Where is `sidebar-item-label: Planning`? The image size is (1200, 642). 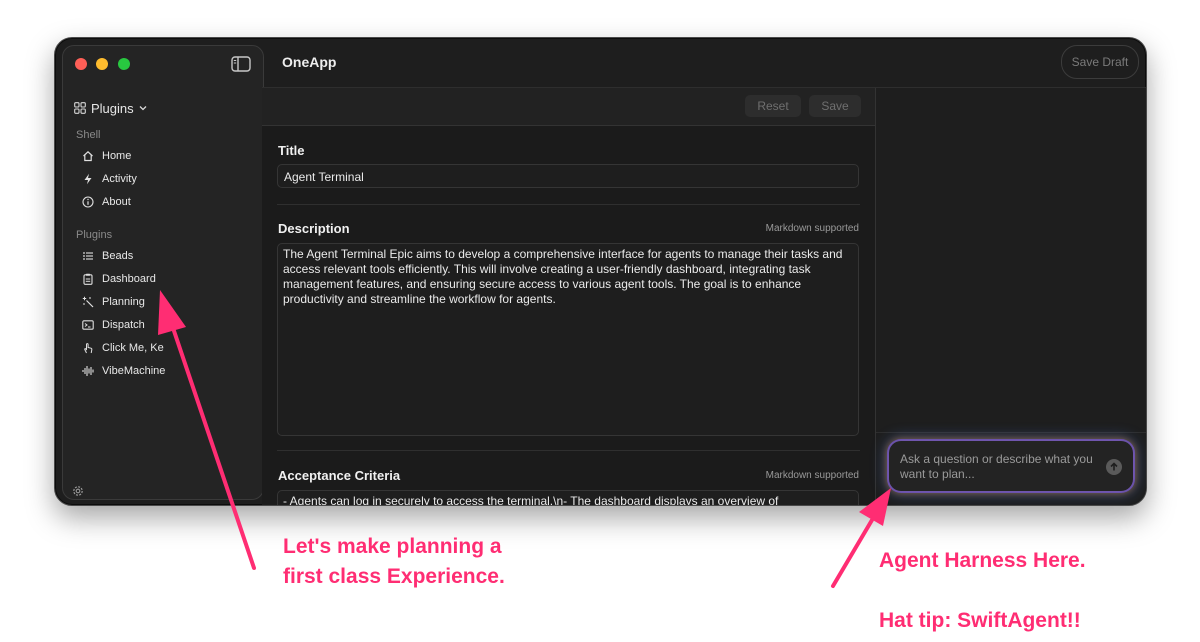
sidebar-item-label: Planning is located at coordinates (123, 302).